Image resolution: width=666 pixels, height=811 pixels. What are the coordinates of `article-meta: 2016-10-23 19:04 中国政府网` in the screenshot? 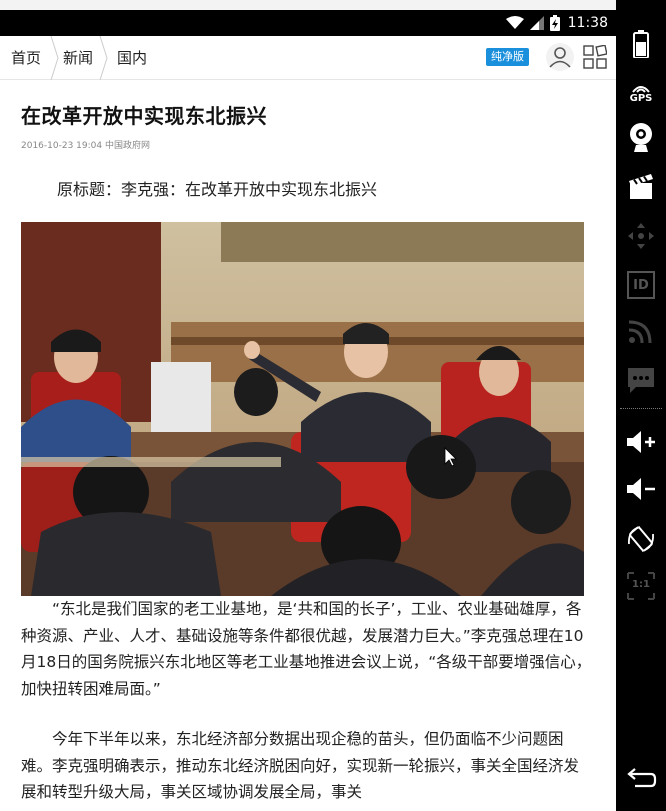 It's located at (85, 144).